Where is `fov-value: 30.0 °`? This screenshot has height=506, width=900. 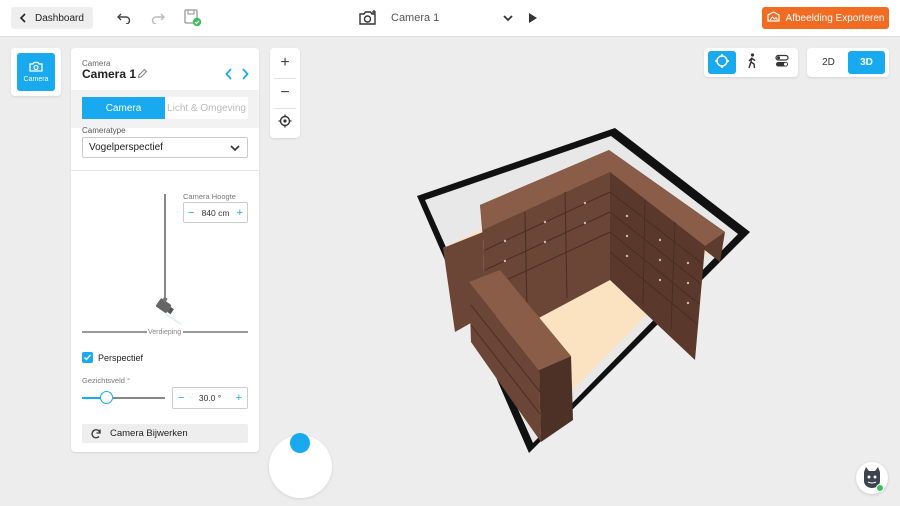
fov-value: 30.0 ° is located at coordinates (210, 398).